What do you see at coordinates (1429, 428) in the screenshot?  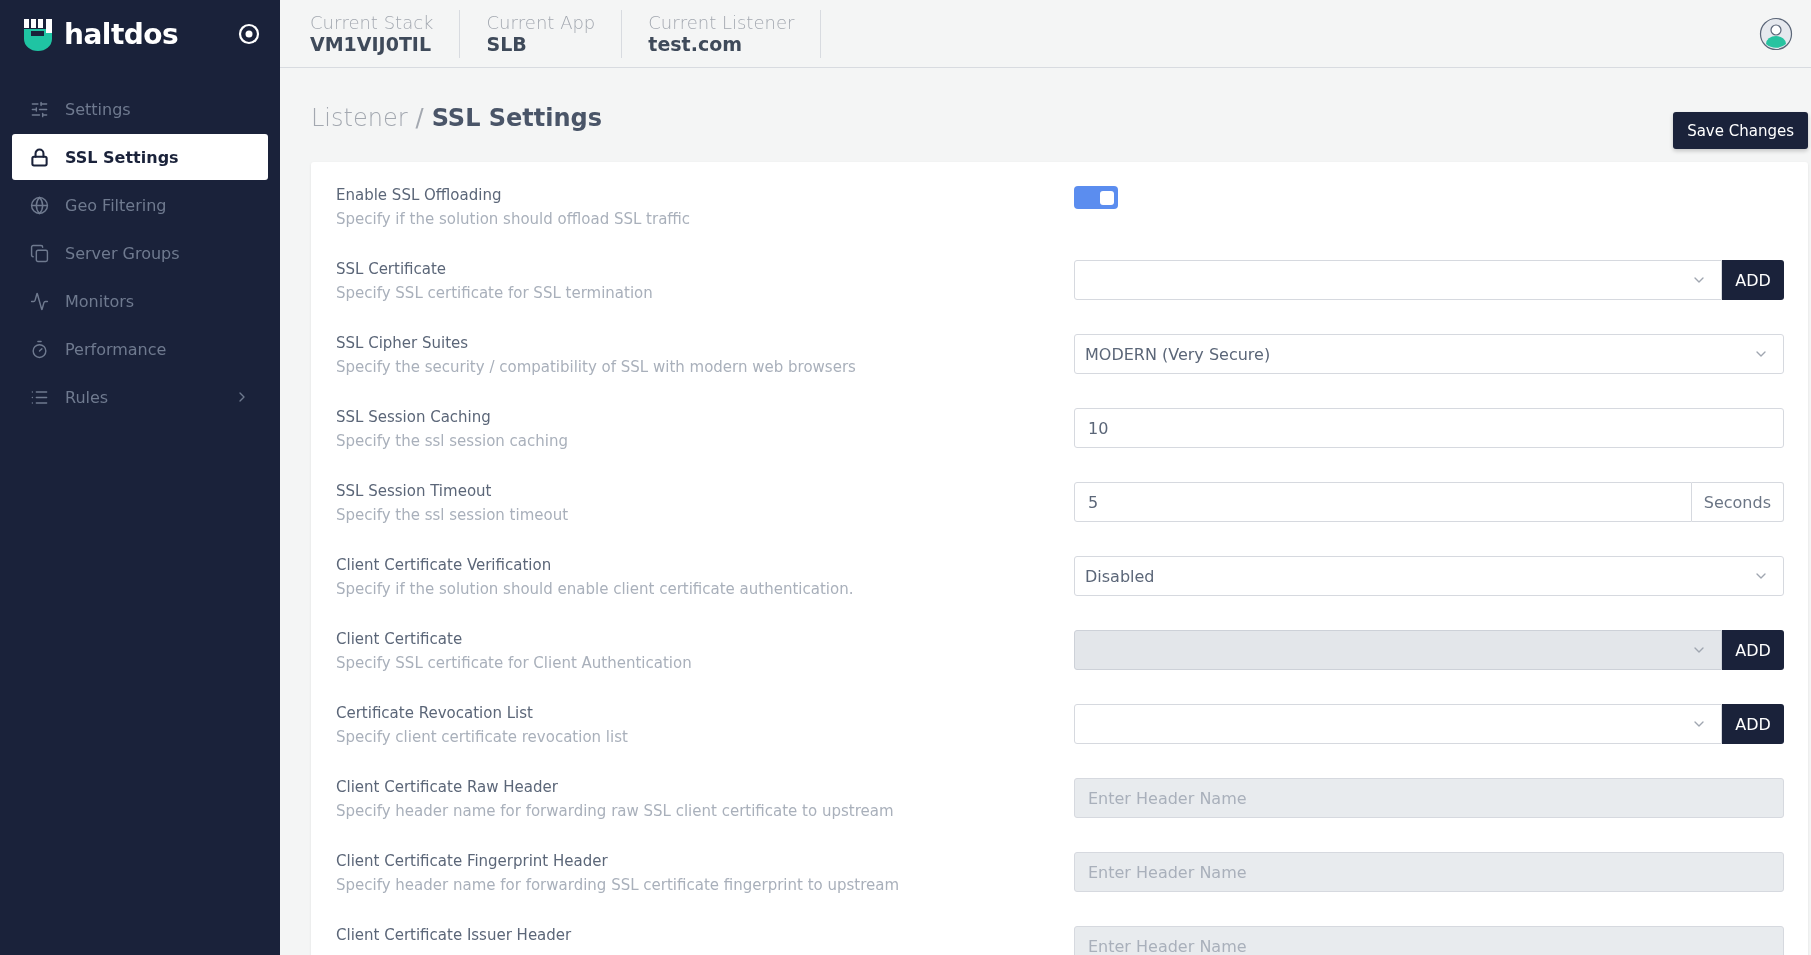 I see `text-field: 10` at bounding box center [1429, 428].